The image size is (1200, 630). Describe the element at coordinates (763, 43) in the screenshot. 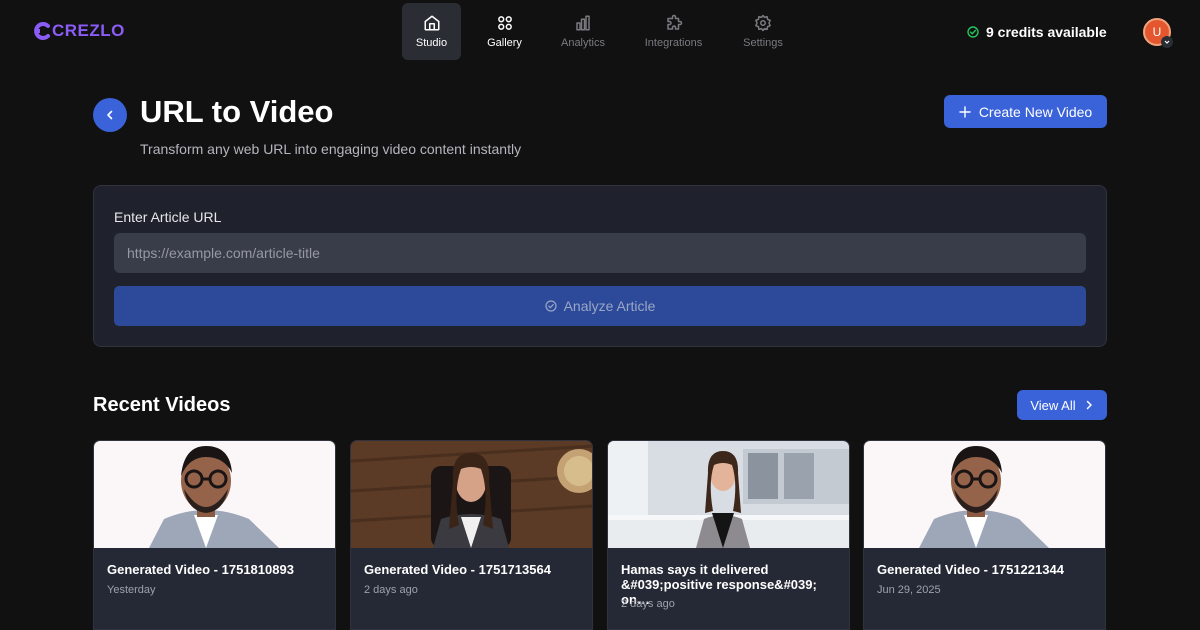

I see `nav-label: Settings` at that location.